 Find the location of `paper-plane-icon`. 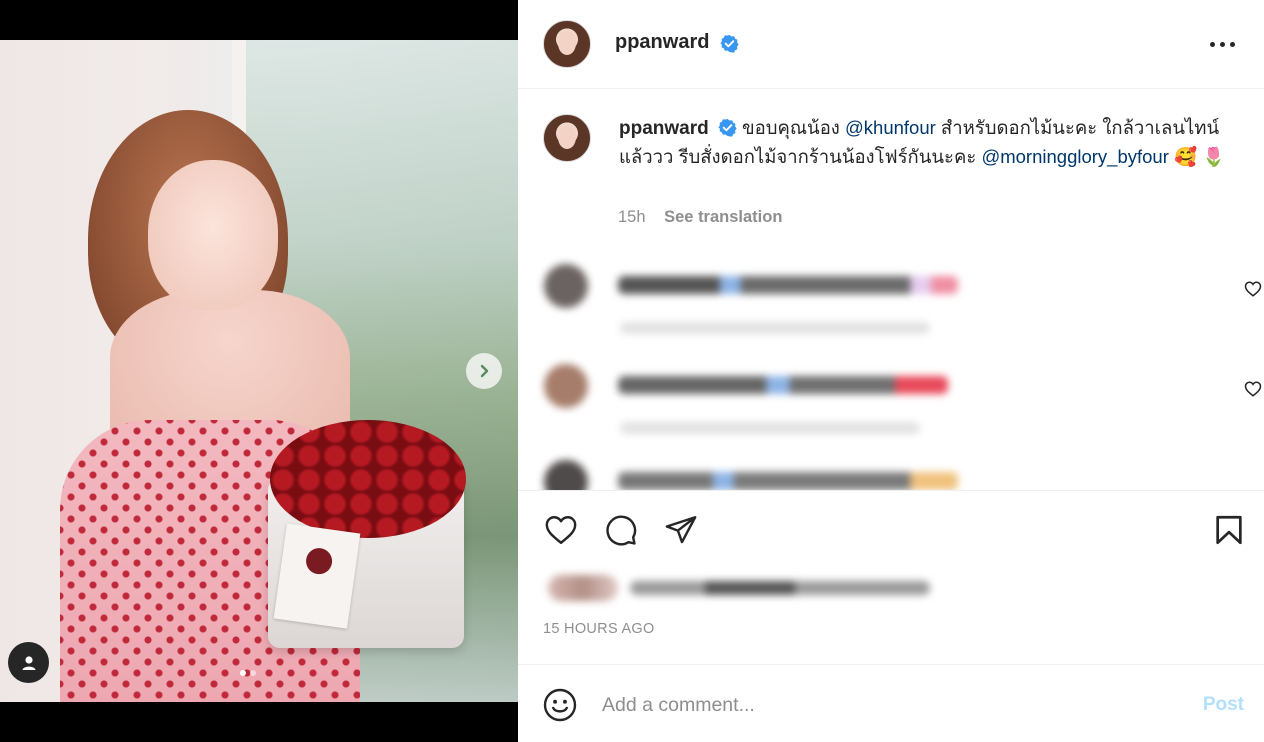

paper-plane-icon is located at coordinates (681, 530).